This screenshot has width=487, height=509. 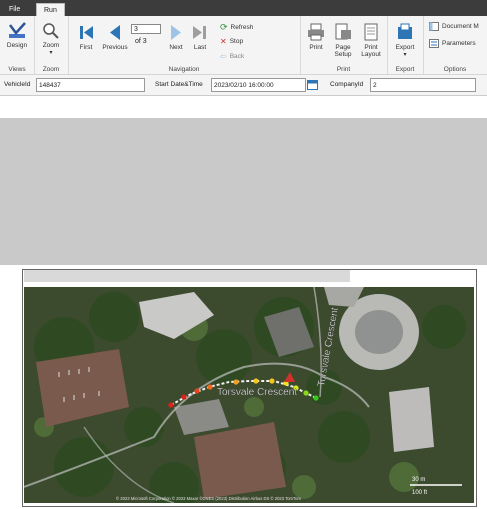 What do you see at coordinates (199, 32) in the screenshot?
I see `last-page-icon` at bounding box center [199, 32].